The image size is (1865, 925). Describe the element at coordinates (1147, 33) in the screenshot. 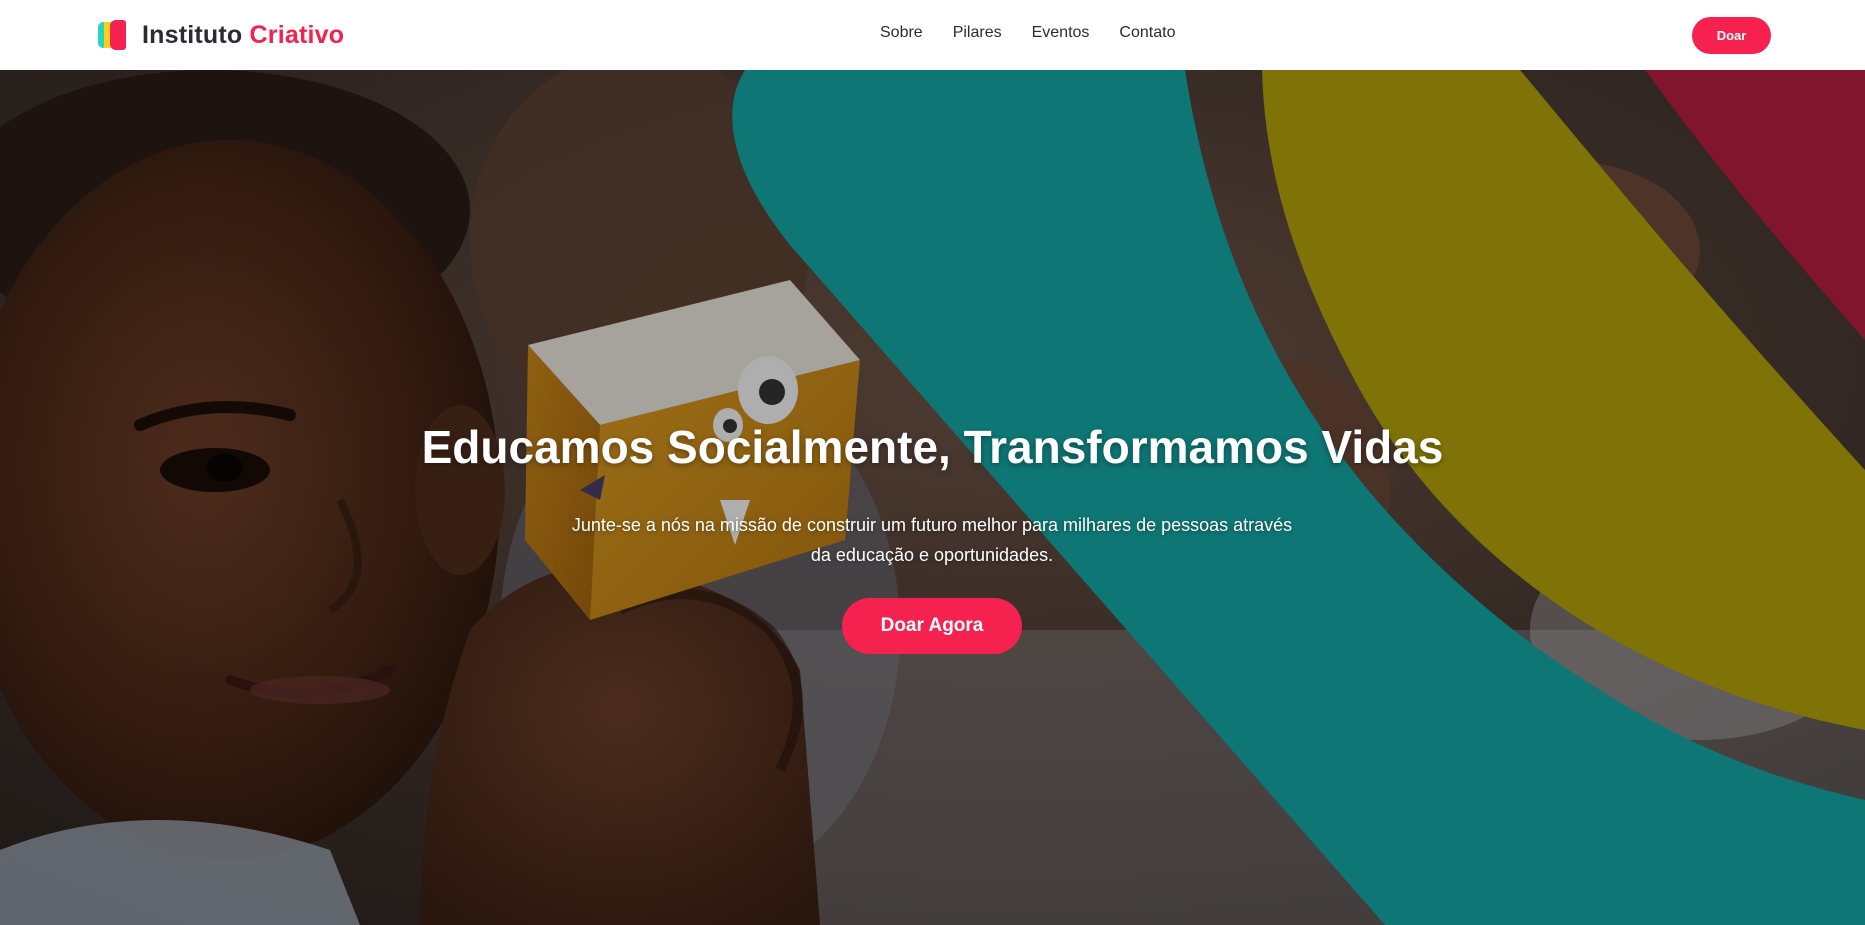

I see `nav-item-contato: Contato` at that location.